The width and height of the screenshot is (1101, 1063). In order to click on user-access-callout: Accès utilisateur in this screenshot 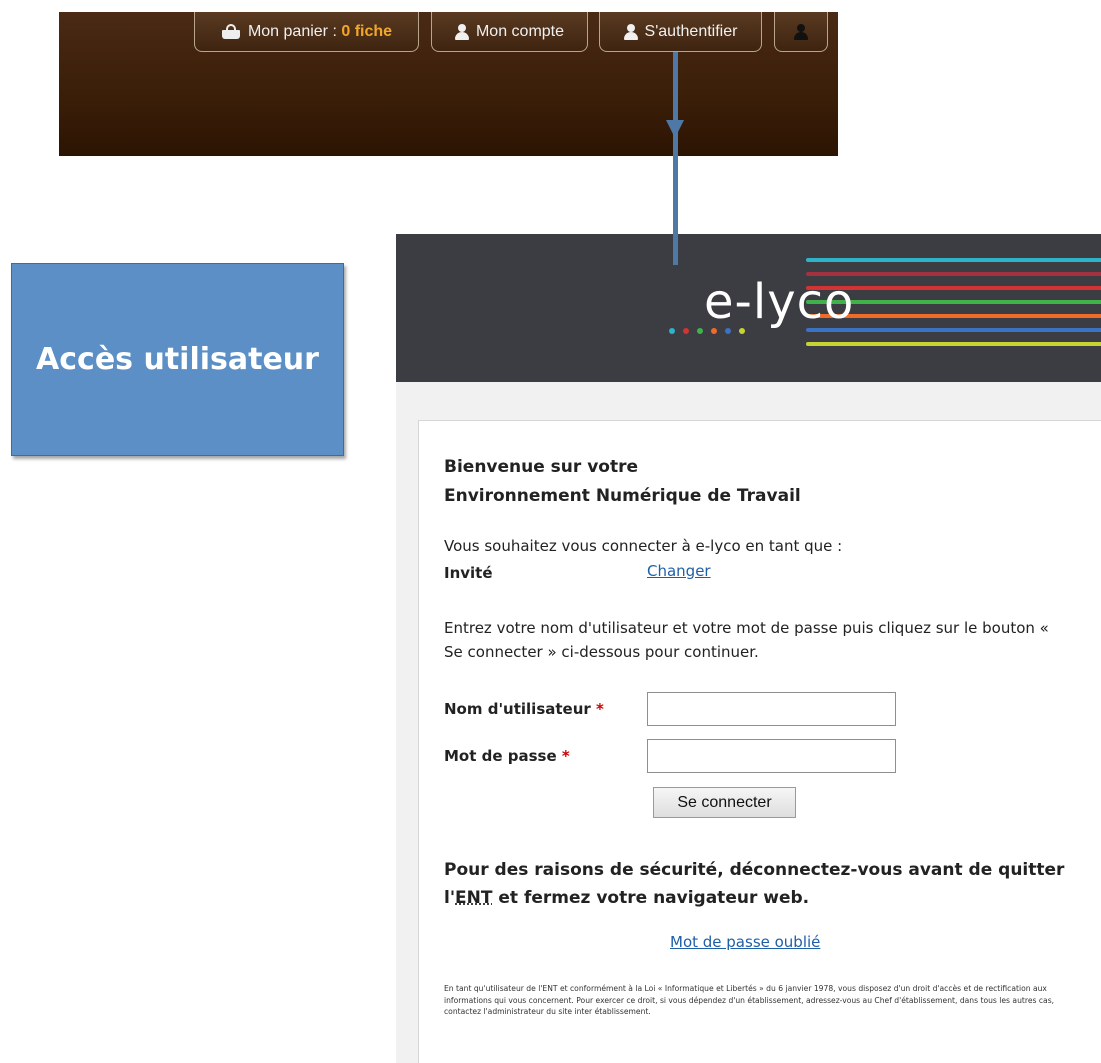, I will do `click(177, 359)`.